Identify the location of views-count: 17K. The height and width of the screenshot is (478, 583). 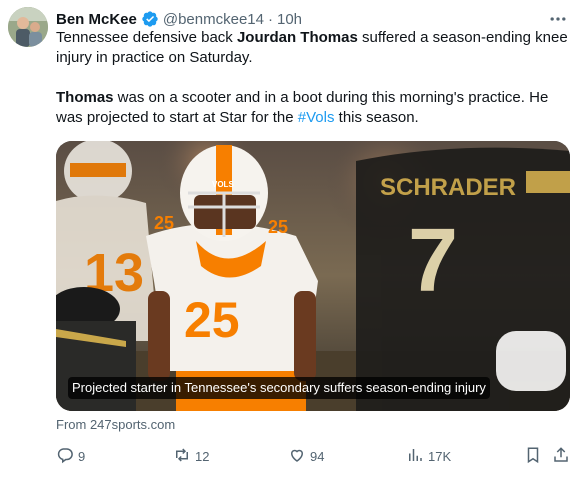
(440, 456).